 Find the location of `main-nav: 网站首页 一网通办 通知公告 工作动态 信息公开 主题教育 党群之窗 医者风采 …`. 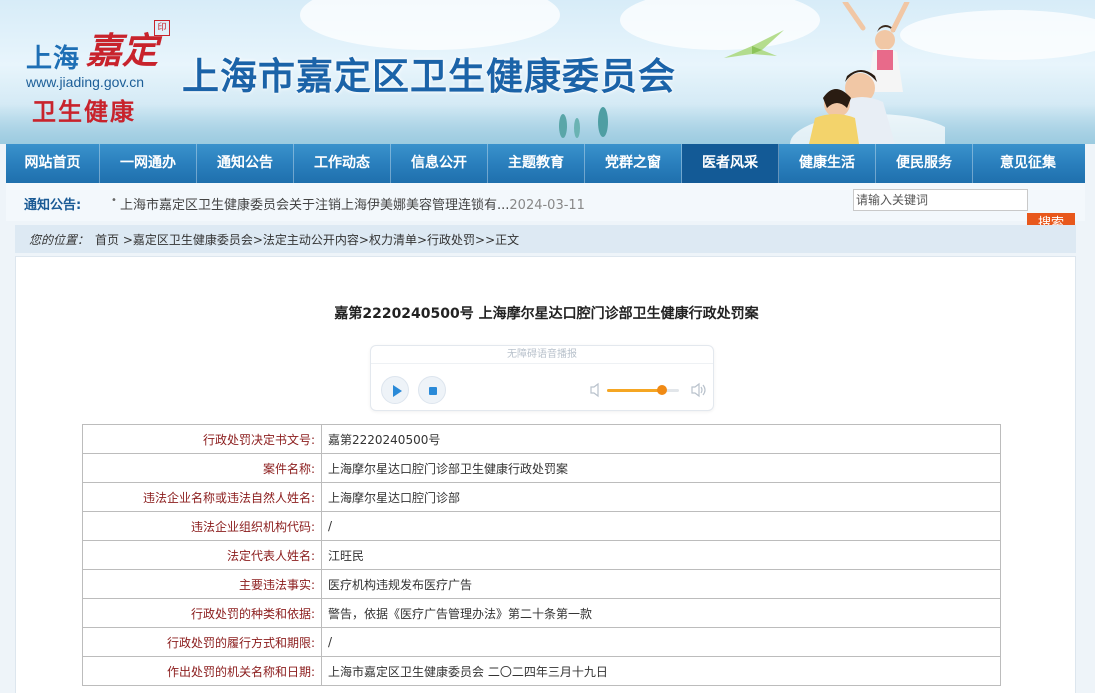

main-nav: 网站首页 一网通办 通知公告 工作动态 信息公开 主题教育 党群之窗 医者风采 … is located at coordinates (545, 163).